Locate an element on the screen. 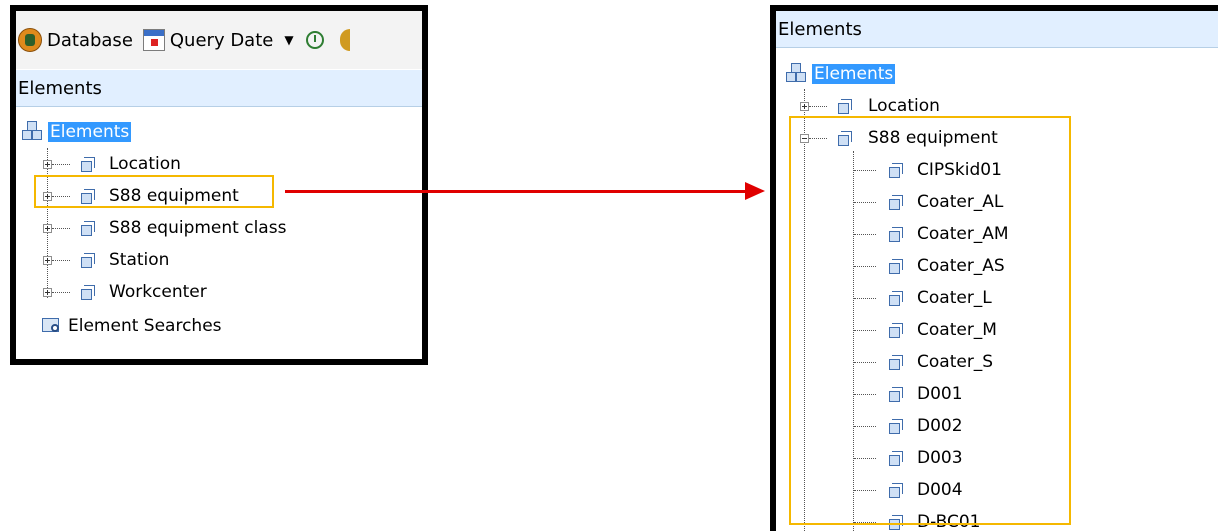 Image resolution: width=1218 pixels, height=531 pixels. tree-item-s88-equipment-class: S88 equipment class is located at coordinates (164, 228).